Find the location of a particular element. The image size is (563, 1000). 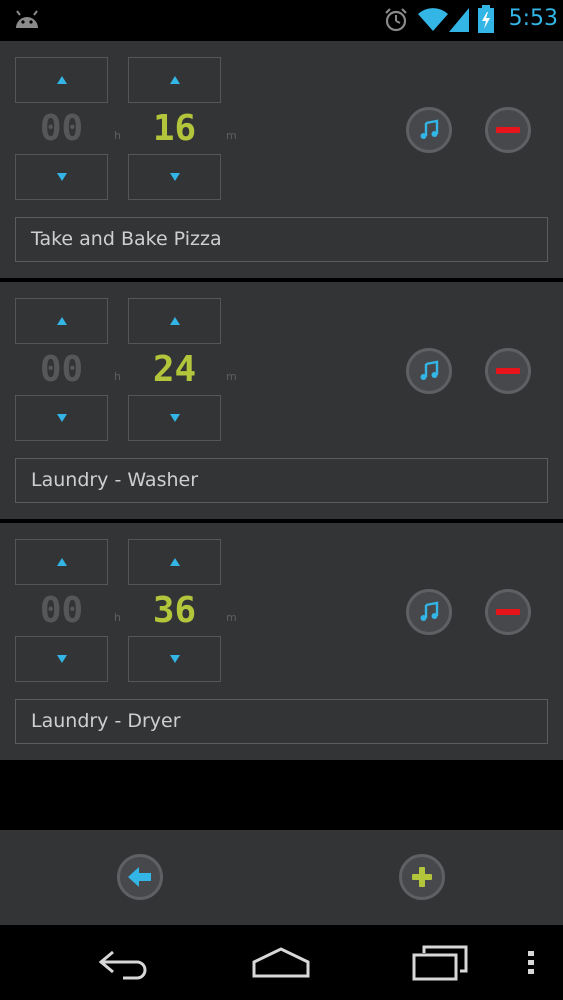

arrow-left-icon is located at coordinates (139, 877).